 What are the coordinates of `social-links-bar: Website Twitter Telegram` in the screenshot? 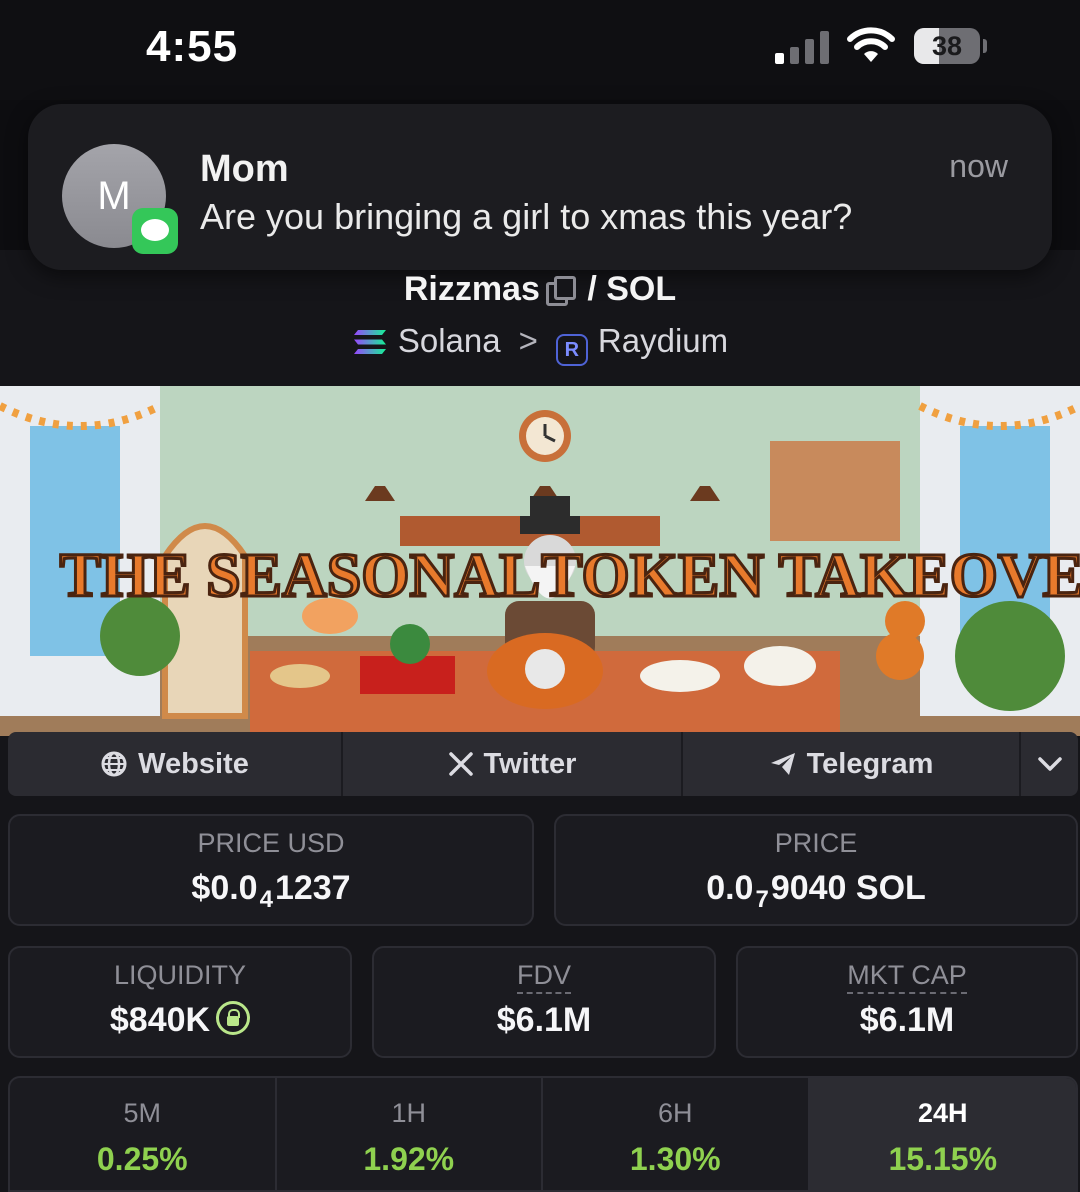 It's located at (543, 764).